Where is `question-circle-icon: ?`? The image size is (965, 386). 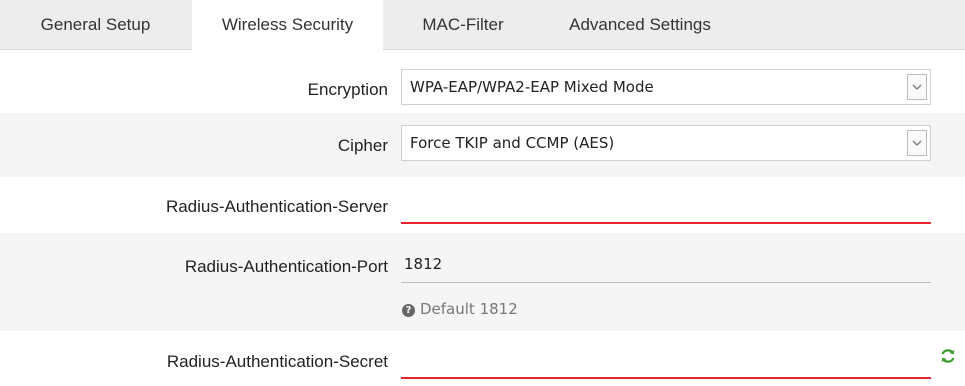
question-circle-icon: ? is located at coordinates (408, 310).